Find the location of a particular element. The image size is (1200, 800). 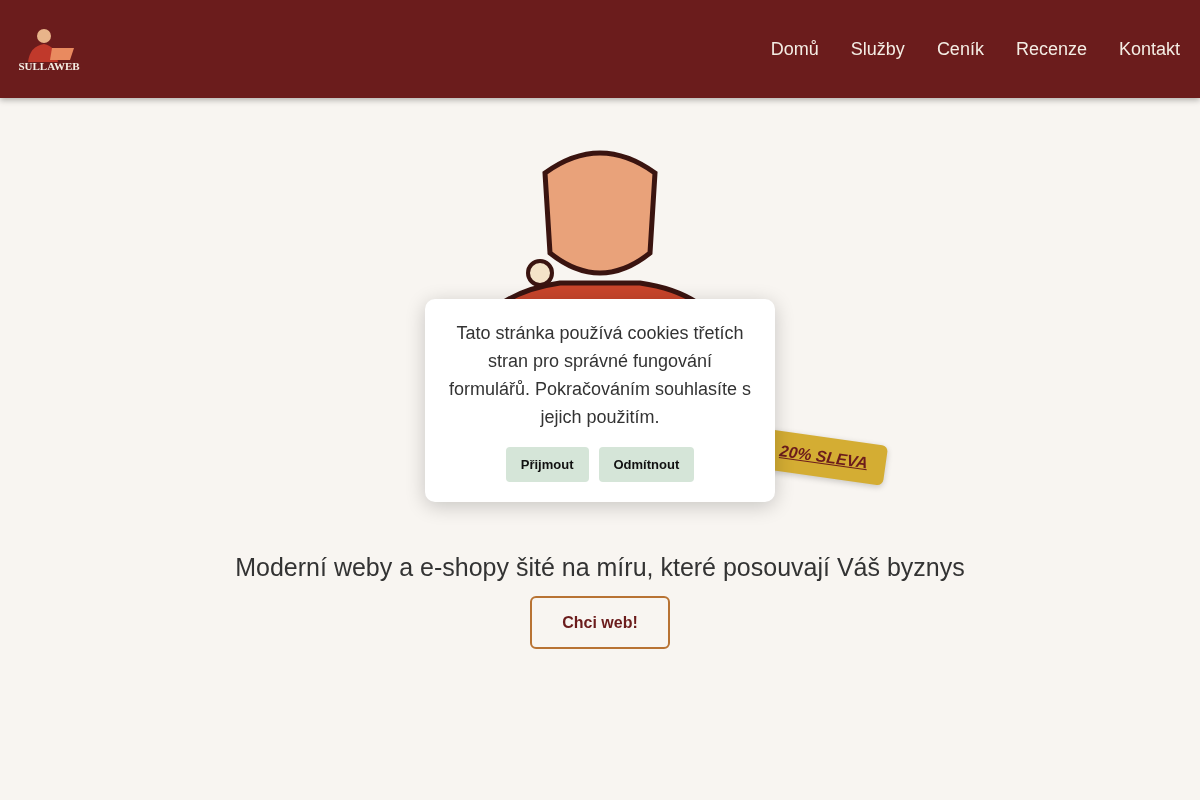

cookie-button: Odmítnout is located at coordinates (646, 464).